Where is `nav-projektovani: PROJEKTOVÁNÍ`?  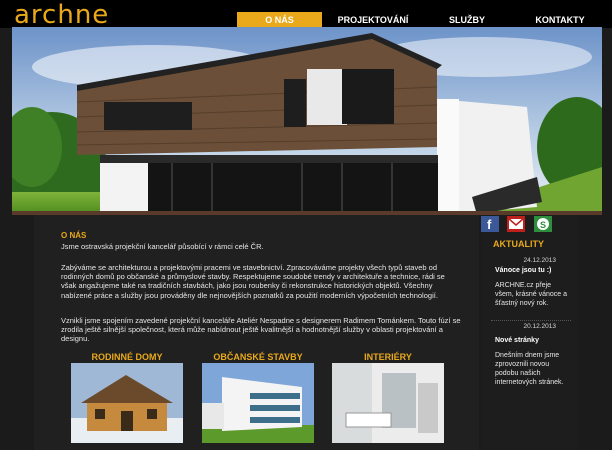
nav-projektovani: PROJEKTOVÁNÍ is located at coordinates (373, 20).